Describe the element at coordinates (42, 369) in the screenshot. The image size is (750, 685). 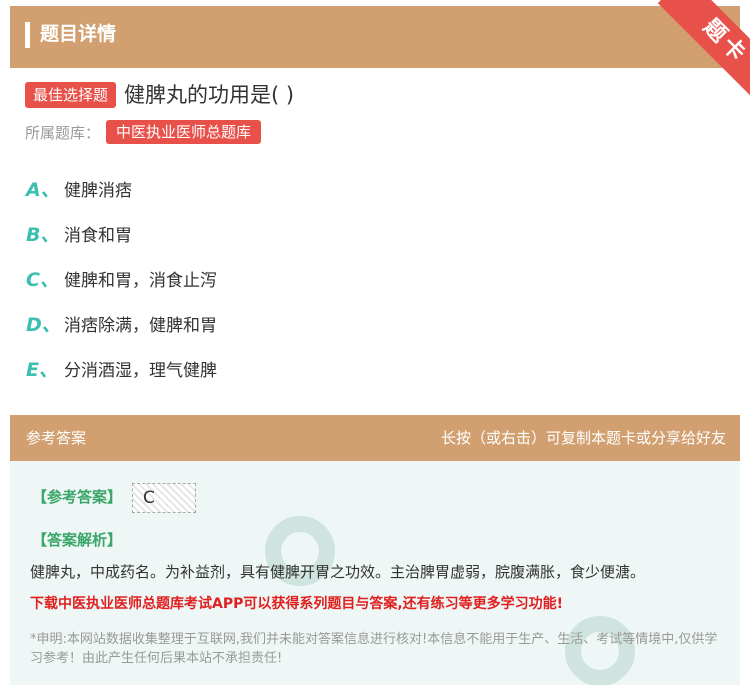
I see `option-letter: E、` at that location.